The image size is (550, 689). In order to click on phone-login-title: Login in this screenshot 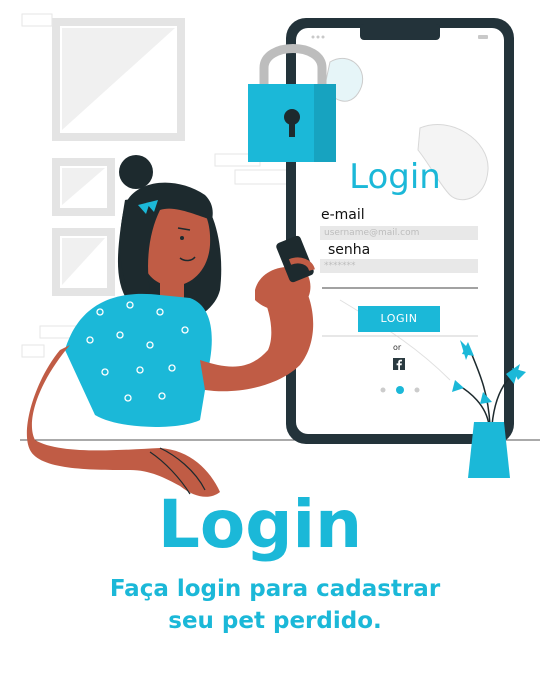, I will do `click(395, 177)`.